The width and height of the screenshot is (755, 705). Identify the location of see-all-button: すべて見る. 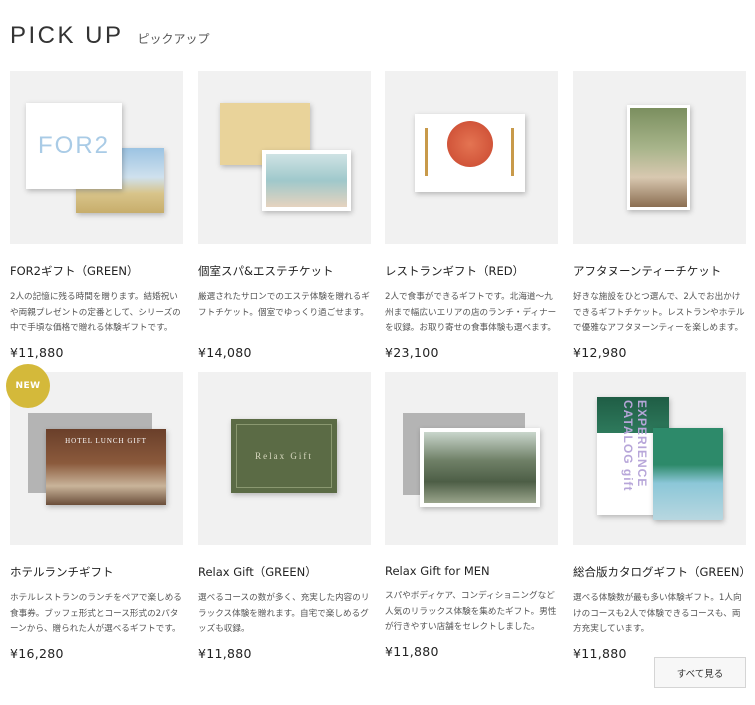
(700, 672).